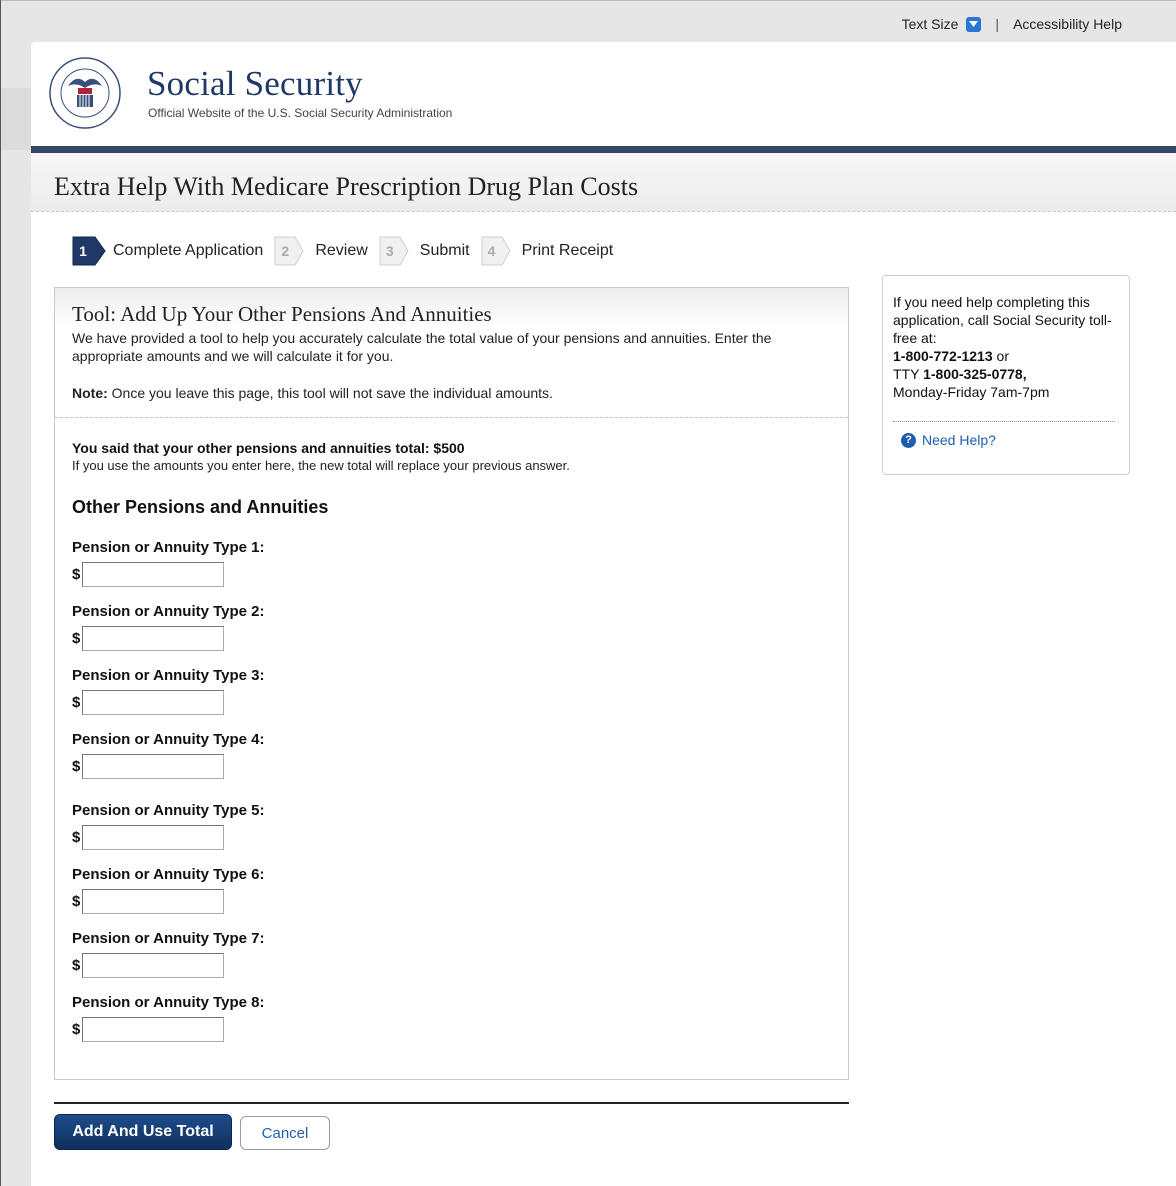 This screenshot has height=1186, width=1176. What do you see at coordinates (341, 250) in the screenshot?
I see `step-2-label: Review` at bounding box center [341, 250].